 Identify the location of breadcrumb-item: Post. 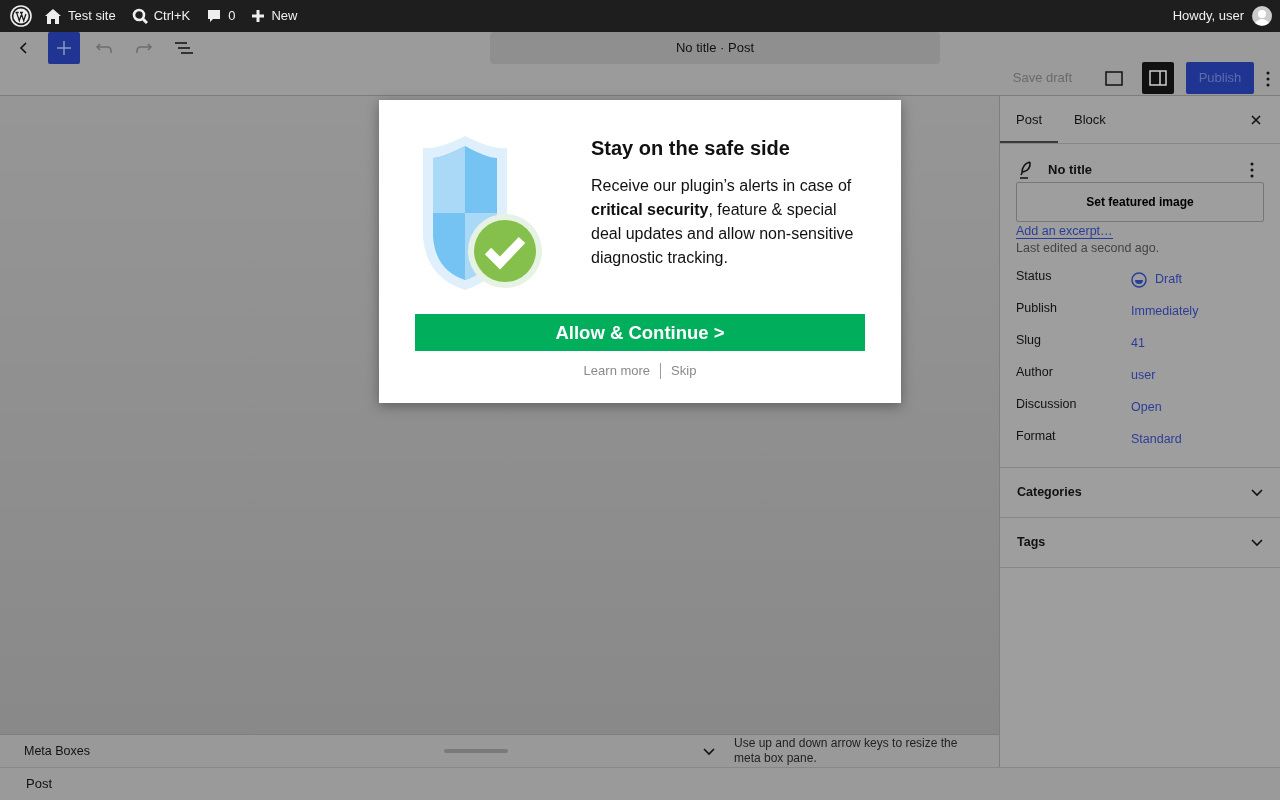
(39, 784).